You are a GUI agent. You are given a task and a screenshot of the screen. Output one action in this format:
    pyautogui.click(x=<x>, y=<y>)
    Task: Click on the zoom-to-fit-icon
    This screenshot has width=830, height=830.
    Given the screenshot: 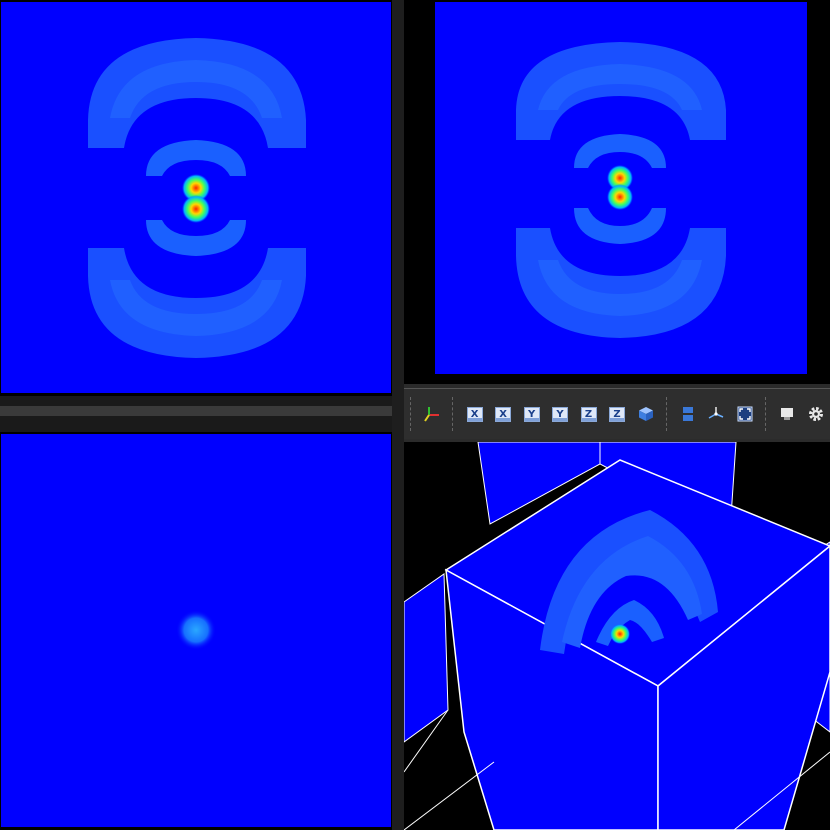 What is the action you would take?
    pyautogui.click(x=745, y=414)
    